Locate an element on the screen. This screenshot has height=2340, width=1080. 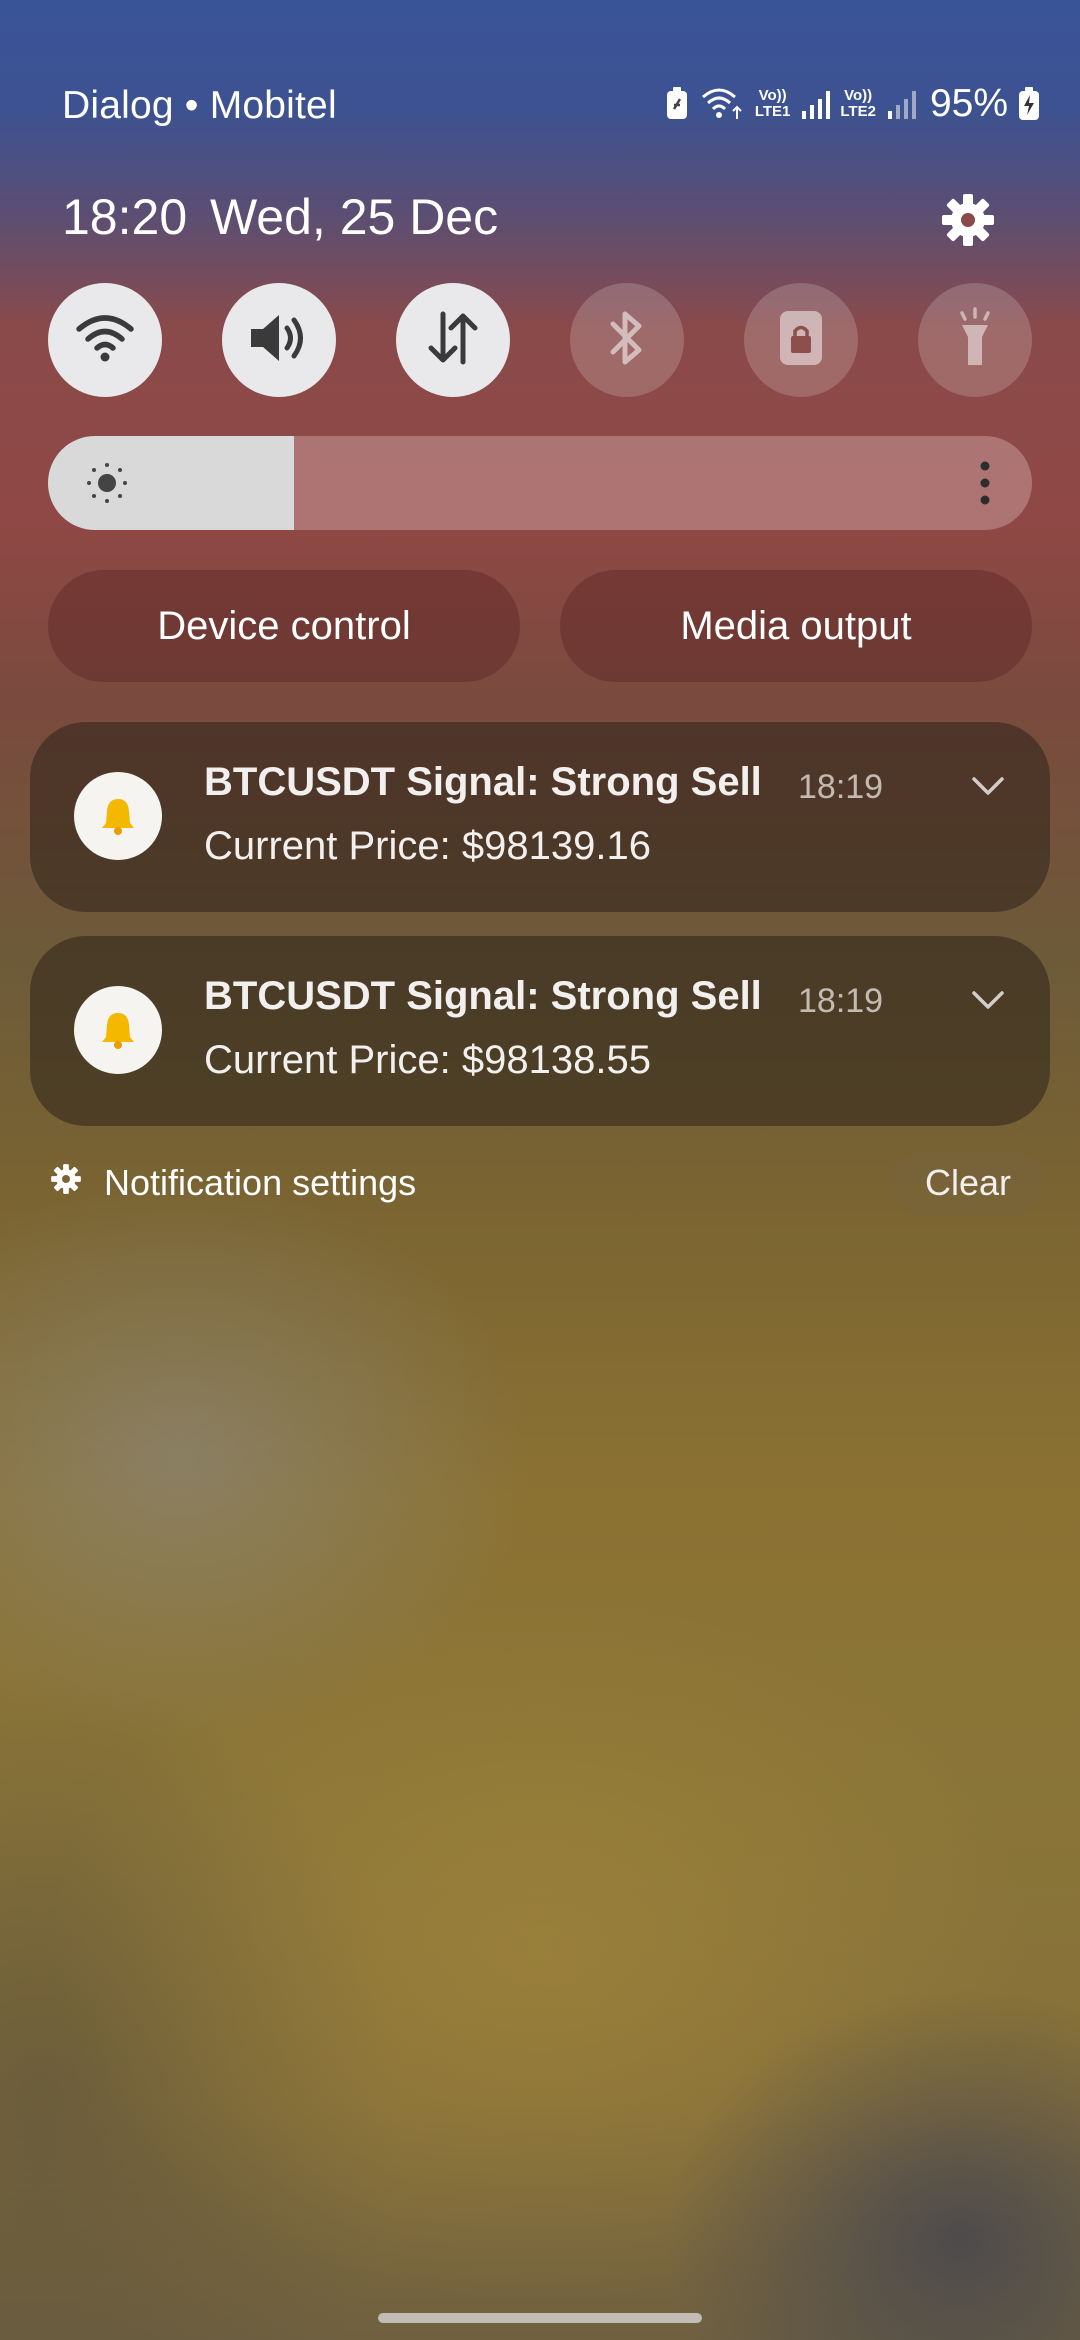
sim1-signal-icon is located at coordinates (815, 104).